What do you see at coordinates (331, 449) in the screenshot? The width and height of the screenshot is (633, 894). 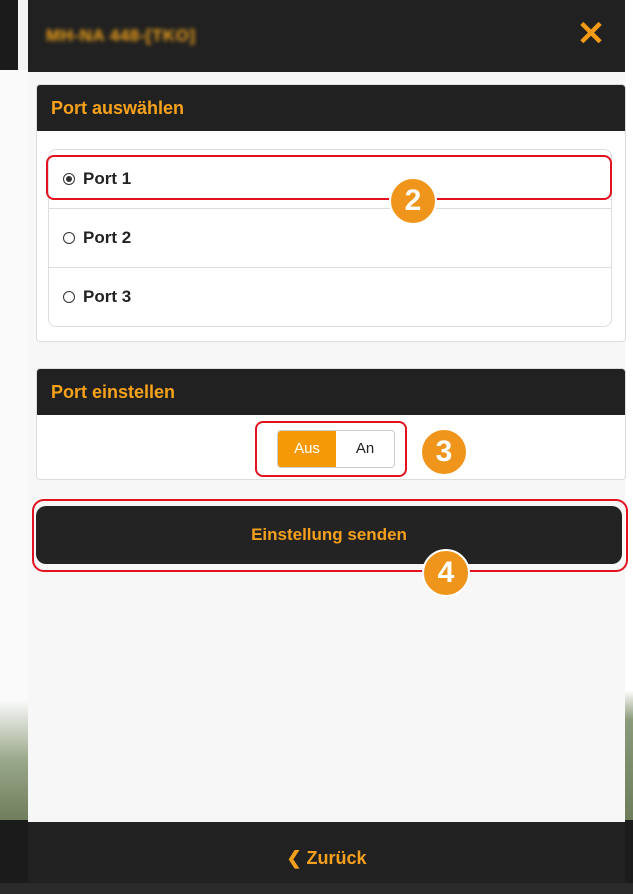 I see `highlight-toggle` at bounding box center [331, 449].